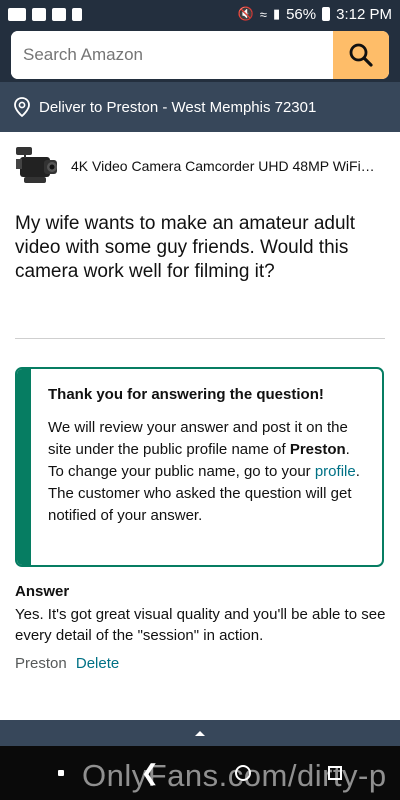 The width and height of the screenshot is (400, 800). What do you see at coordinates (37, 166) in the screenshot?
I see `camcorder-product-image` at bounding box center [37, 166].